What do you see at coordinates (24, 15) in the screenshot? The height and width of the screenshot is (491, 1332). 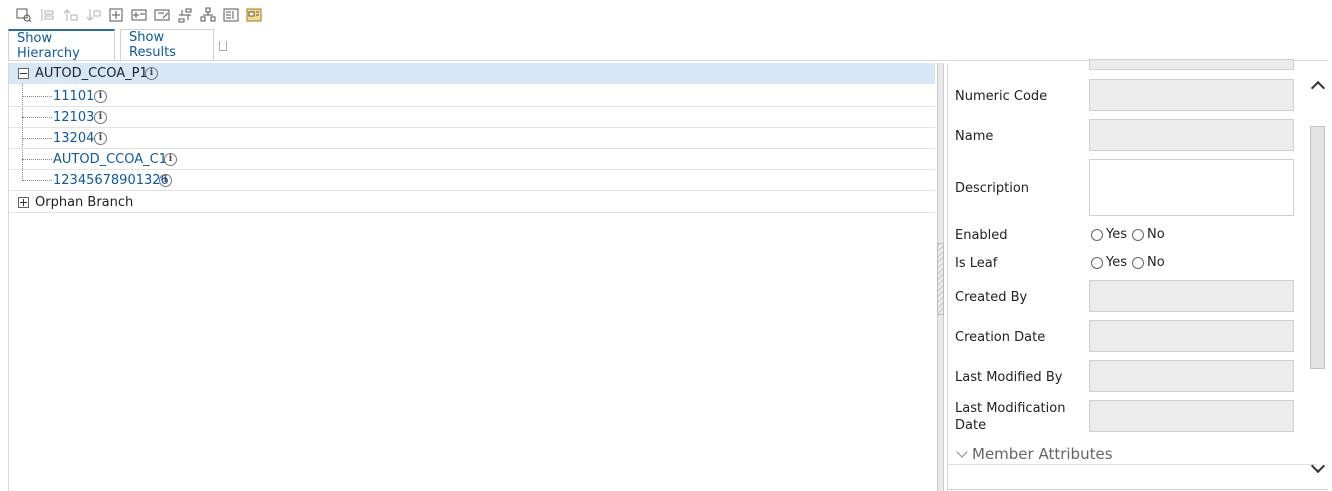 I see `find-icon` at bounding box center [24, 15].